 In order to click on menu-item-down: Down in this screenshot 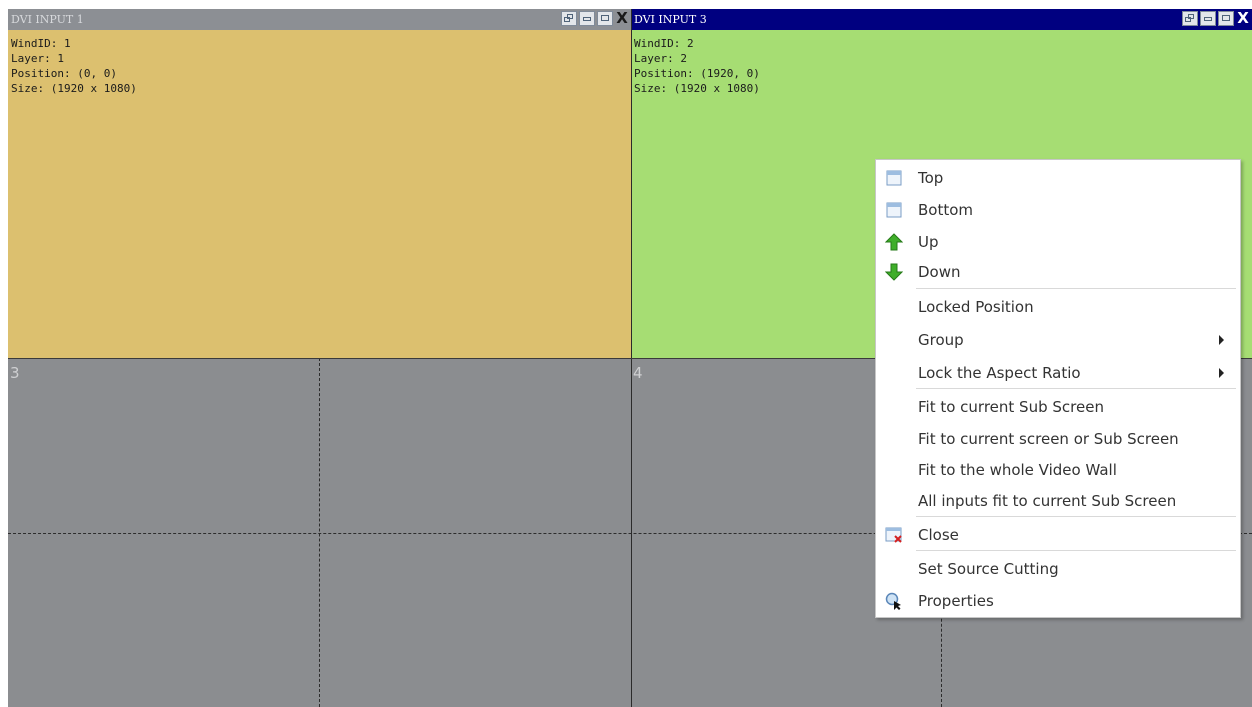, I will do `click(1058, 272)`.